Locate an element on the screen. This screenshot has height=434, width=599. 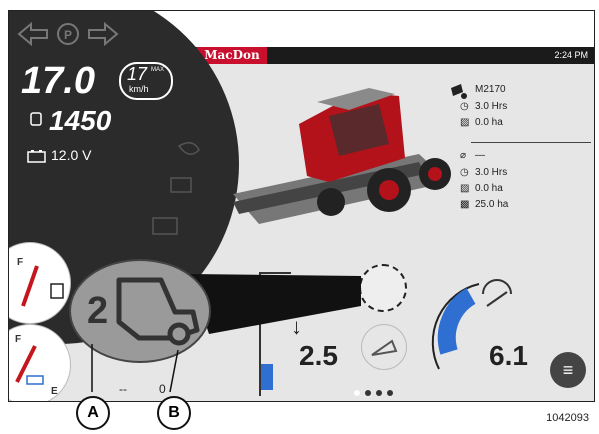
machine-hours-icon: ◷ is located at coordinates (464, 106).